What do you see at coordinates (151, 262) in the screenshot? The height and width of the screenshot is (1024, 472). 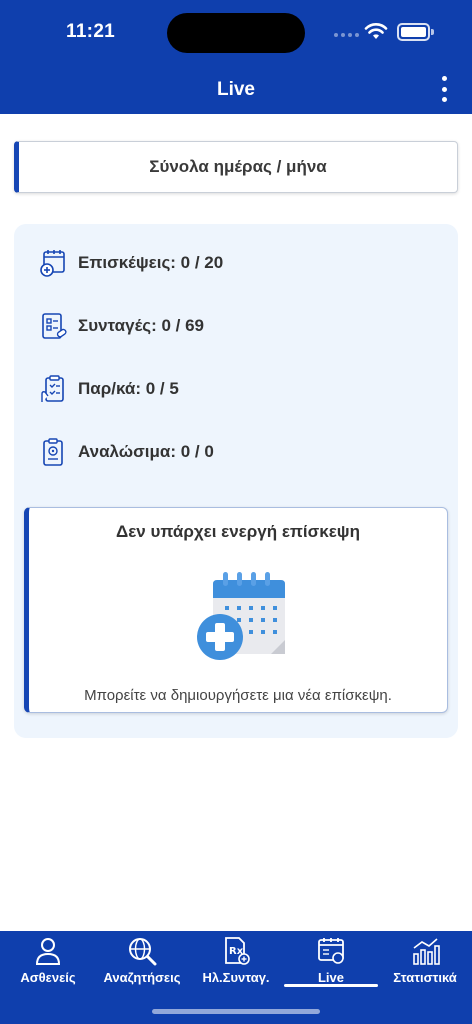 I see `stat-visits-label: Επισκέψεις: 0 / 20` at bounding box center [151, 262].